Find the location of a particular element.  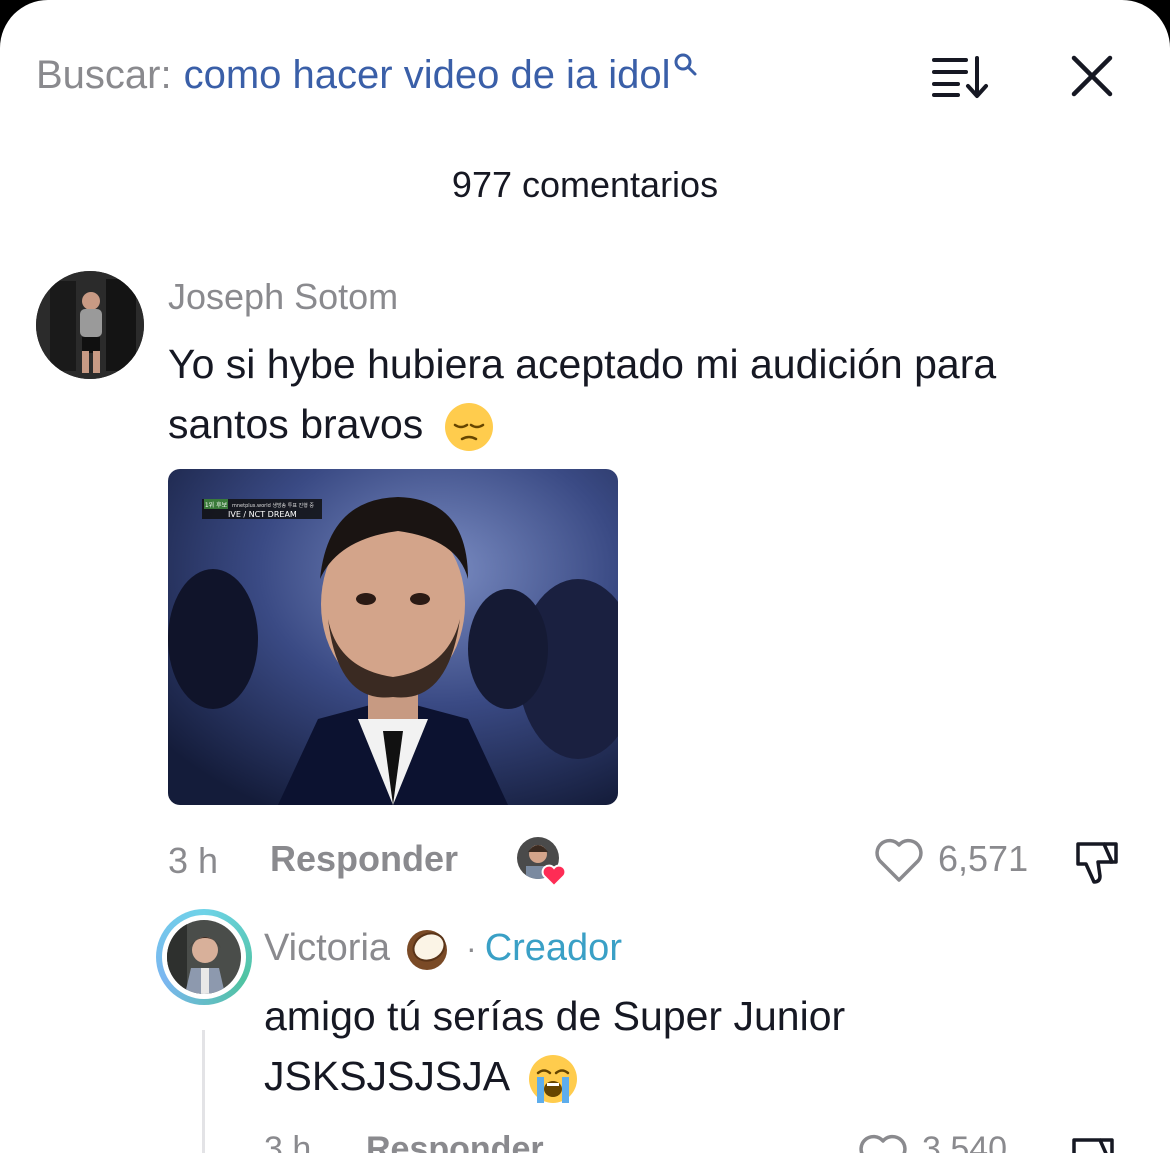

coconut-emoji is located at coordinates (427, 950).